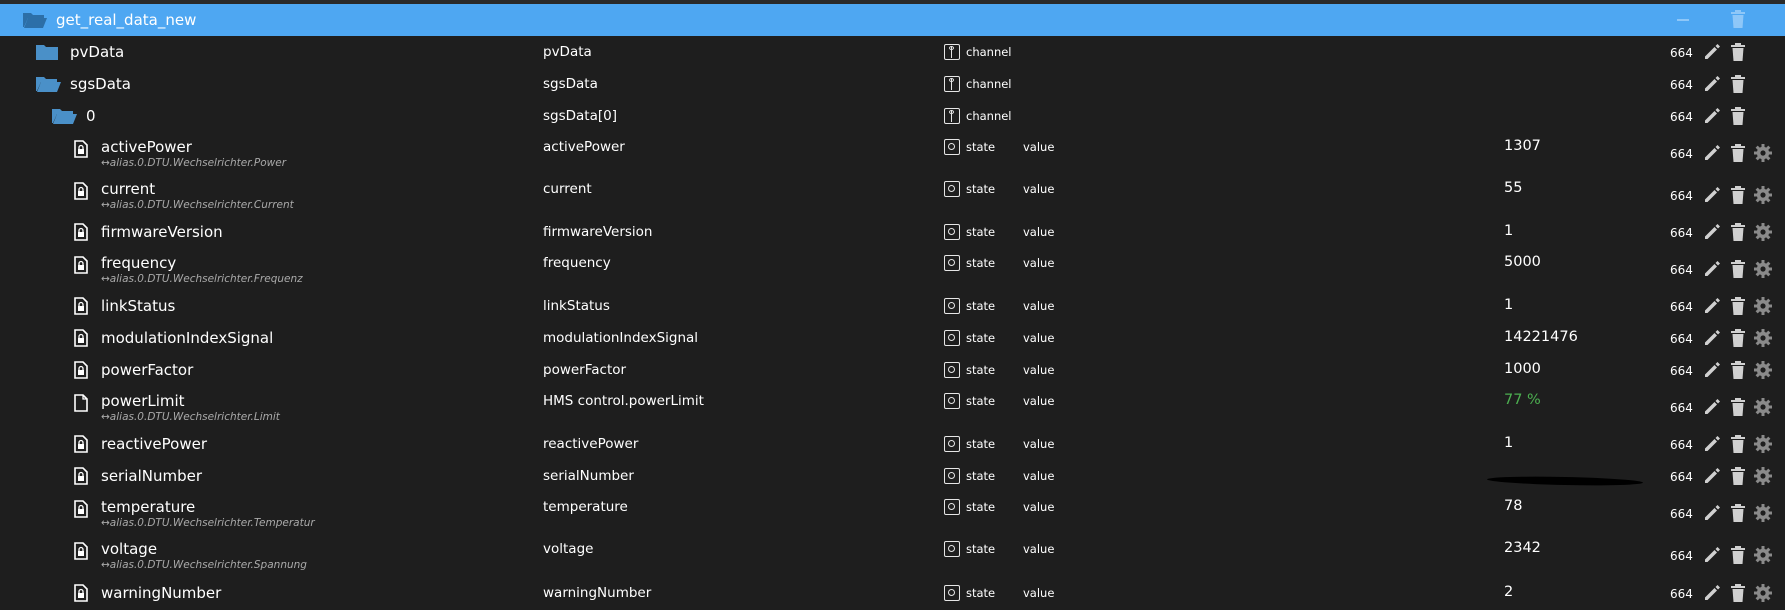  I want to click on tree-row-linkstatus: linkStatus linkStatus state value 1 664, so click(892, 306).